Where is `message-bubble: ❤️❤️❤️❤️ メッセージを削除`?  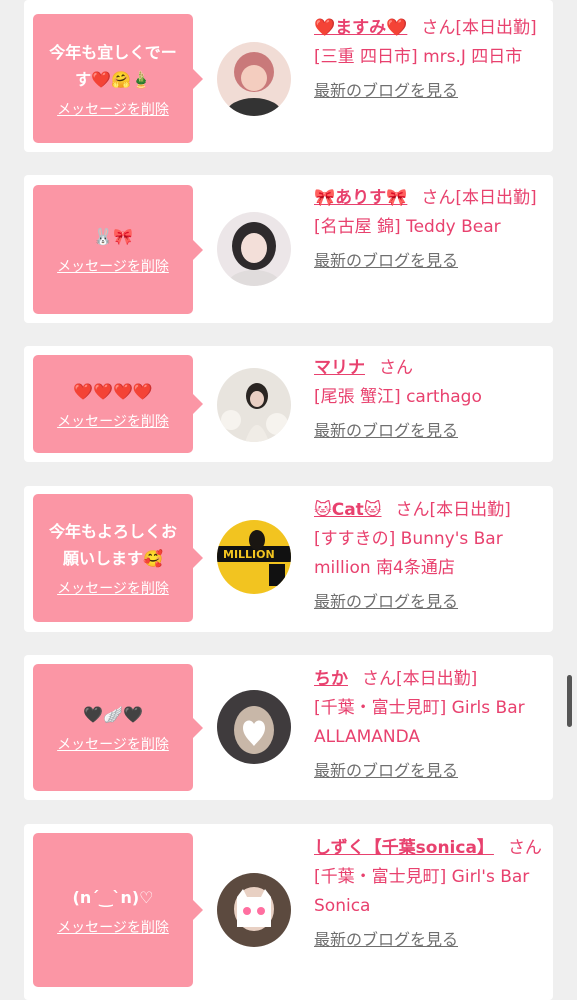
message-bubble: ❤️❤️❤️❤️ メッセージを削除 is located at coordinates (118, 404).